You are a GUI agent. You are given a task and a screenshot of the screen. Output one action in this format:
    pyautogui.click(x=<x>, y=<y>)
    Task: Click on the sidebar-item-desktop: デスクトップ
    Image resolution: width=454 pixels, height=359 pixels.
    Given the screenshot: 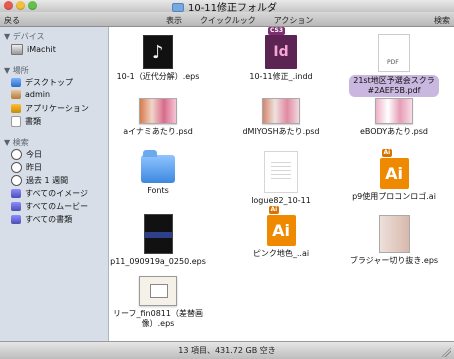 What is the action you would take?
    pyautogui.click(x=42, y=82)
    